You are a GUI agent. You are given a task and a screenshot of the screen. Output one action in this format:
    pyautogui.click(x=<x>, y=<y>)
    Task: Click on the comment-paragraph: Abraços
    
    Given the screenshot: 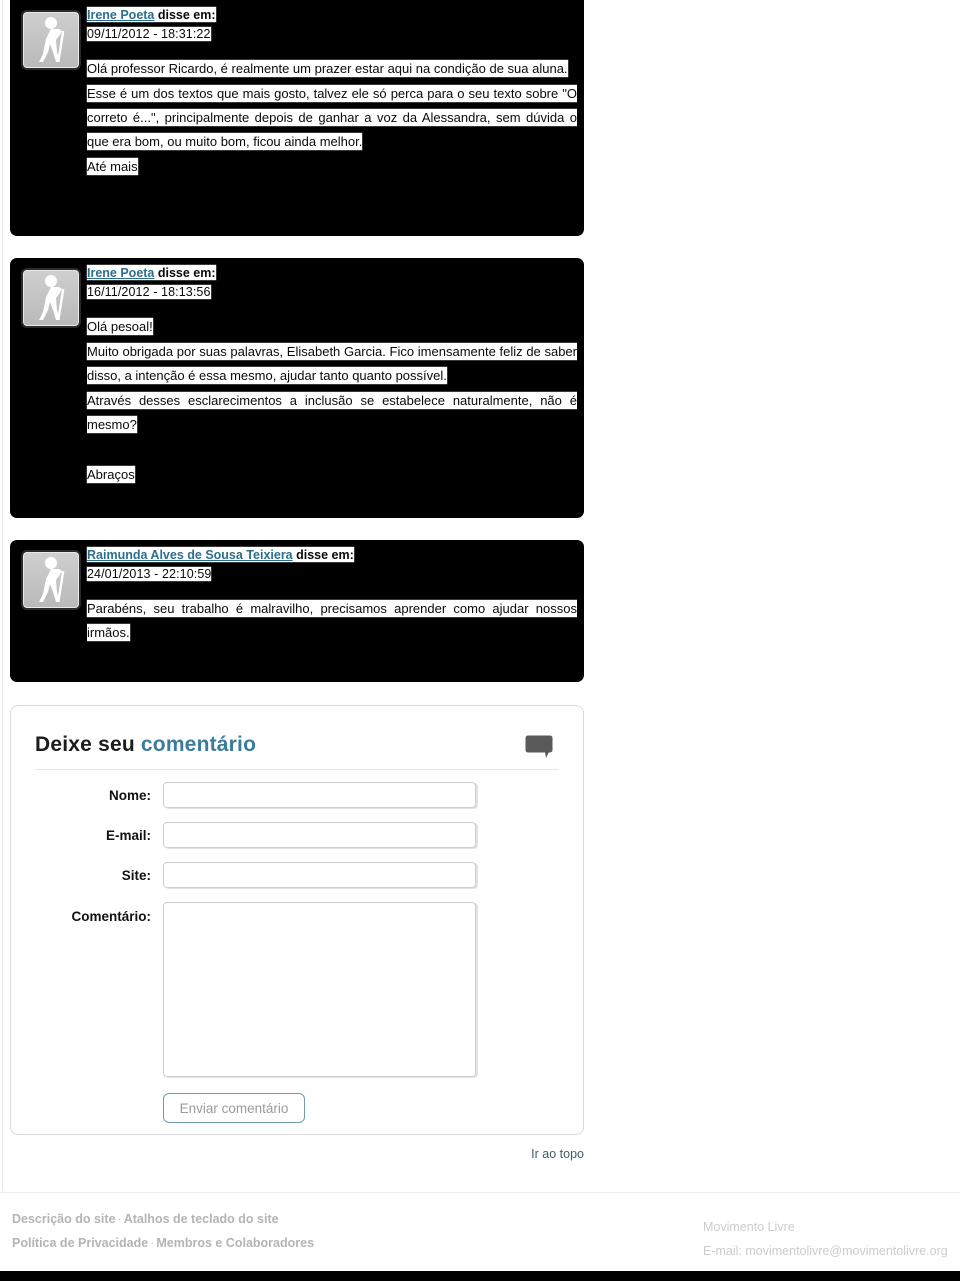 What is the action you would take?
    pyautogui.click(x=111, y=474)
    